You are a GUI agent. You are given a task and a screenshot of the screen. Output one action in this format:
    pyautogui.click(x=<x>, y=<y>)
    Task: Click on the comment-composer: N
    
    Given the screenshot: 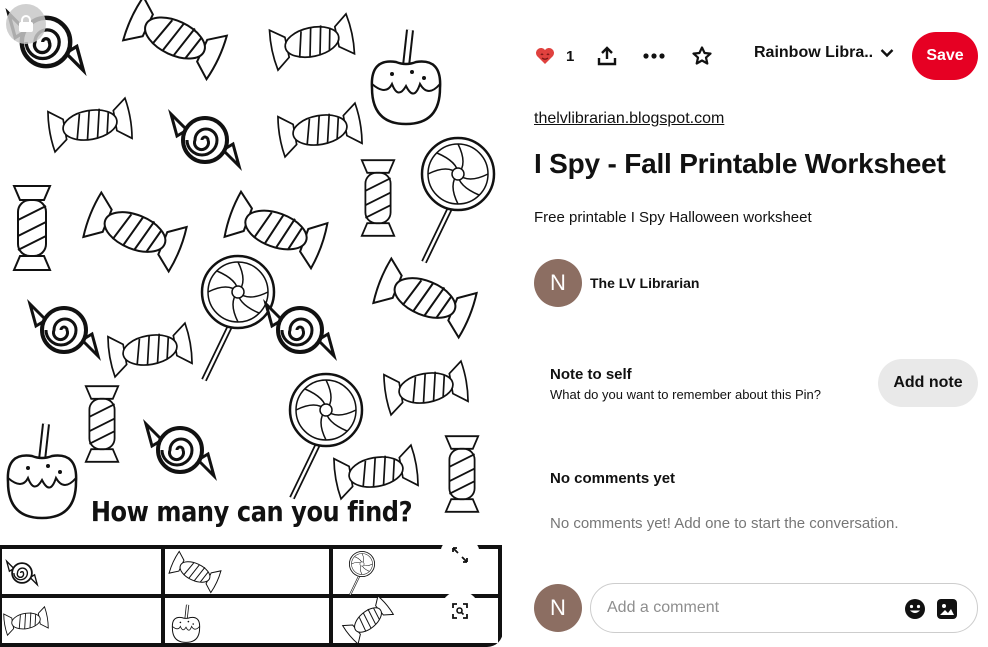 What is the action you would take?
    pyautogui.click(x=756, y=608)
    